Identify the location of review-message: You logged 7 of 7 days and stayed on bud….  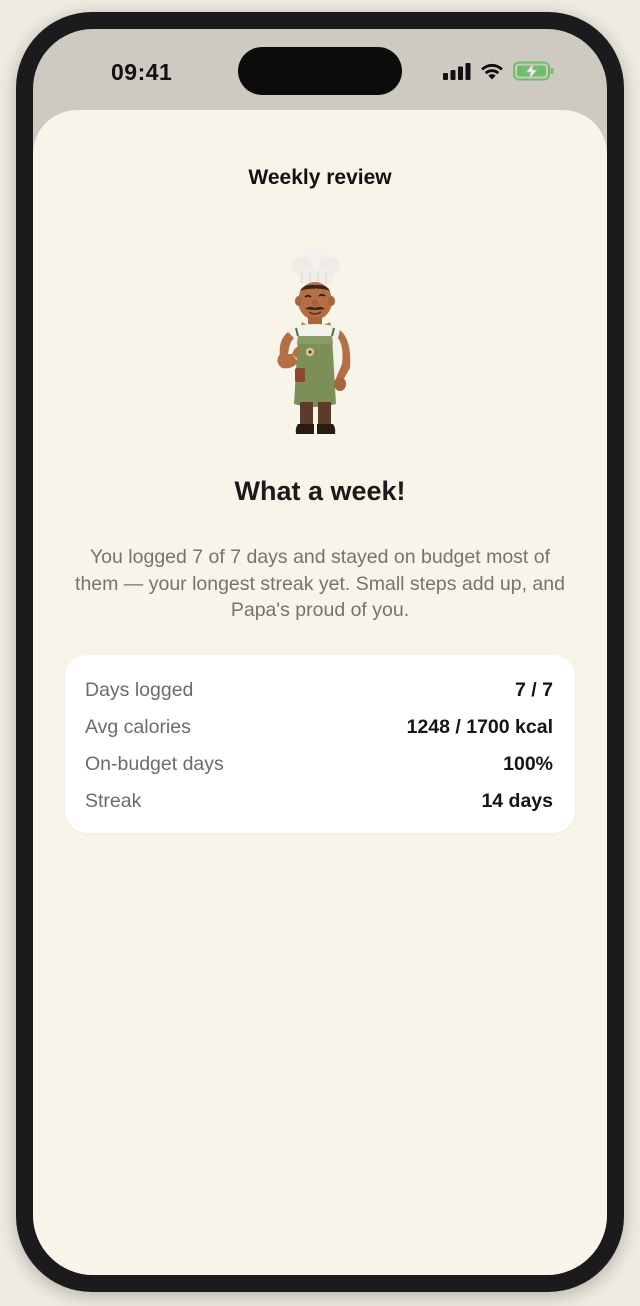
(320, 583).